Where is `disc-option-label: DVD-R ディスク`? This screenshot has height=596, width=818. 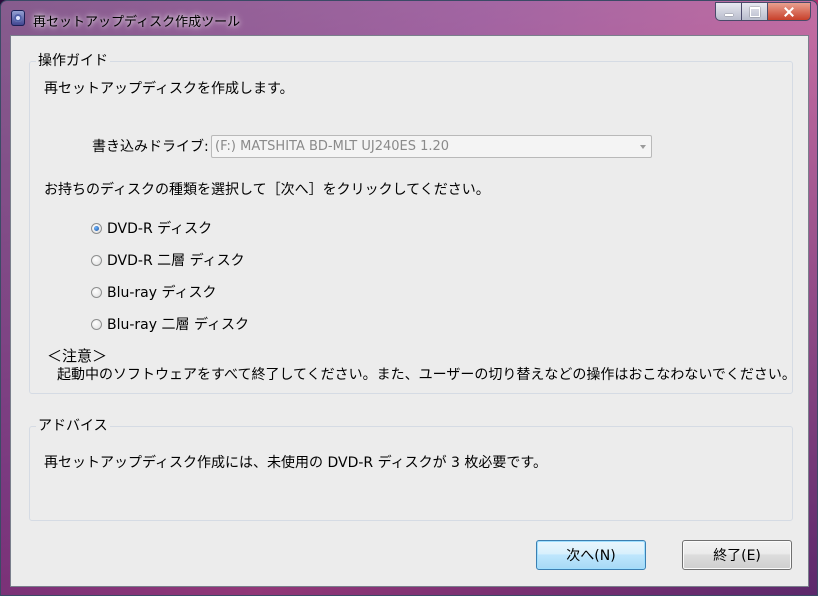
disc-option-label: DVD-R ディスク is located at coordinates (160, 229).